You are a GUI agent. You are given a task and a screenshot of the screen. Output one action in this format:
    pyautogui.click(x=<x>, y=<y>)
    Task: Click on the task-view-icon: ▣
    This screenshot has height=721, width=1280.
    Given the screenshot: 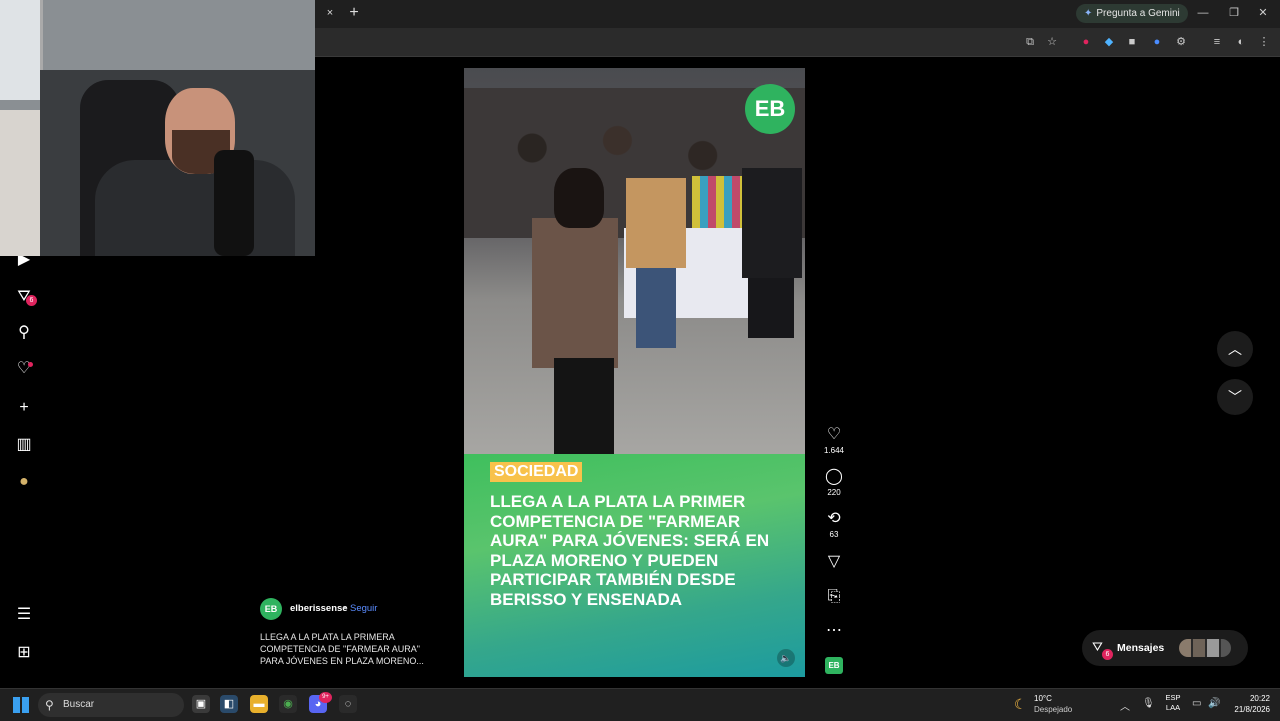 What is the action you would take?
    pyautogui.click(x=201, y=704)
    